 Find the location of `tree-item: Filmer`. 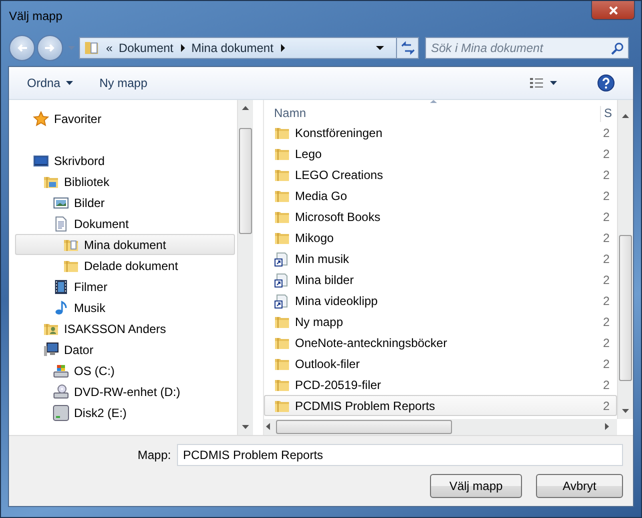

tree-item: Filmer is located at coordinates (125, 286).